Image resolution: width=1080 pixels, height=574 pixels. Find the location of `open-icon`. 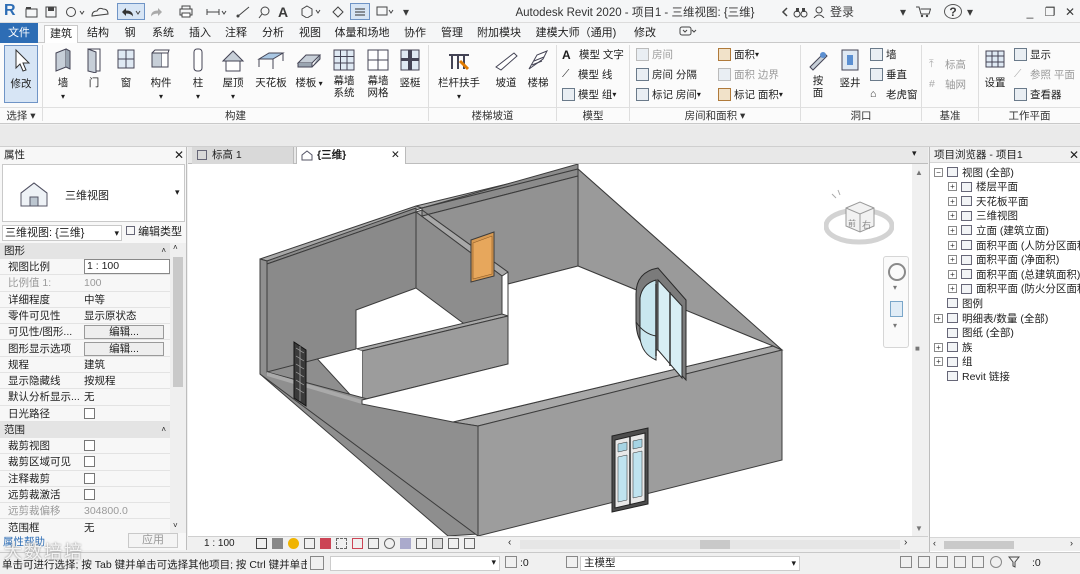

open-icon is located at coordinates (31, 11).